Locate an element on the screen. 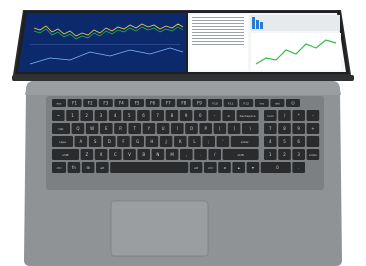  key-label: ▴ is located at coordinates (239, 167).